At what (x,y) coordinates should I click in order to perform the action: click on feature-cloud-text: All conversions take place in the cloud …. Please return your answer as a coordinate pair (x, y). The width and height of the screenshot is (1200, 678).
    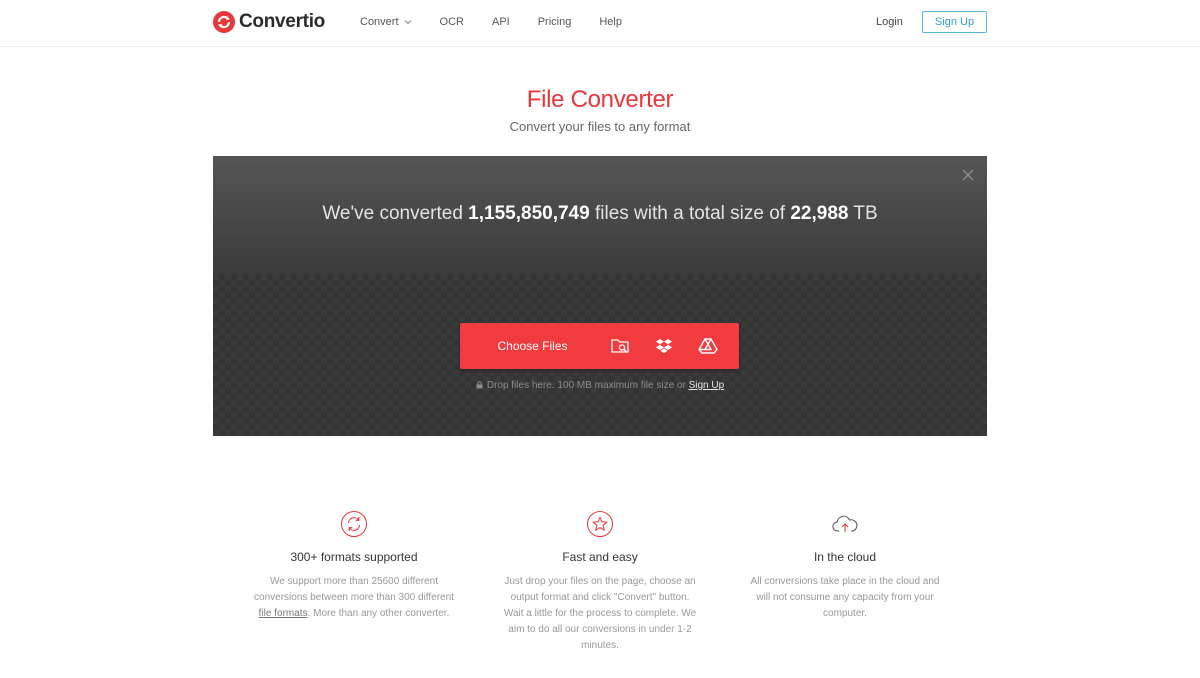
    Looking at the image, I should click on (845, 597).